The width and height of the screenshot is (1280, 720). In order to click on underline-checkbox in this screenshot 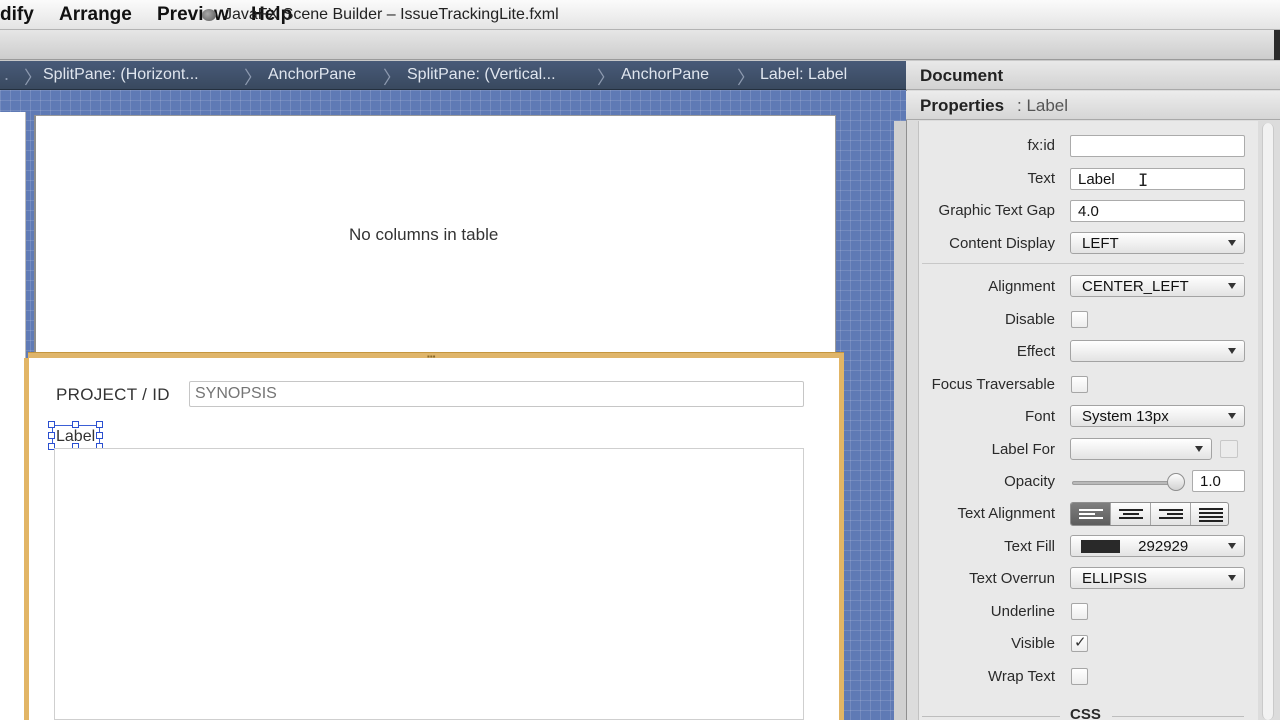, I will do `click(1079, 611)`.